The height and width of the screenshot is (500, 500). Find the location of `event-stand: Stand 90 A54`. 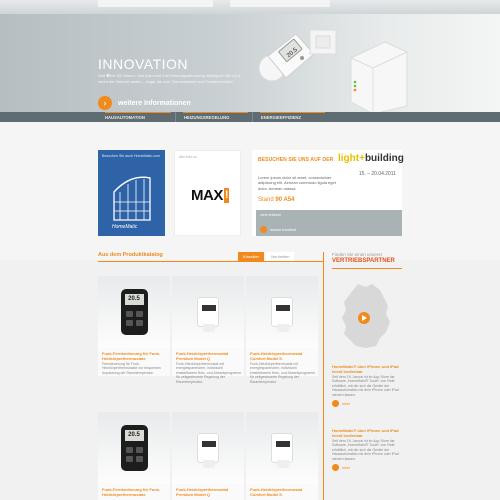

event-stand: Stand 90 A54 is located at coordinates (276, 200).